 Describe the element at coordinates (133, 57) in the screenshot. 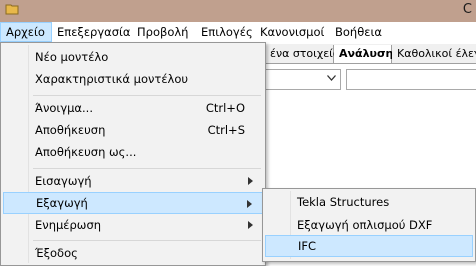

I see `menu-item-new-model: Νέο μοντέλο` at that location.